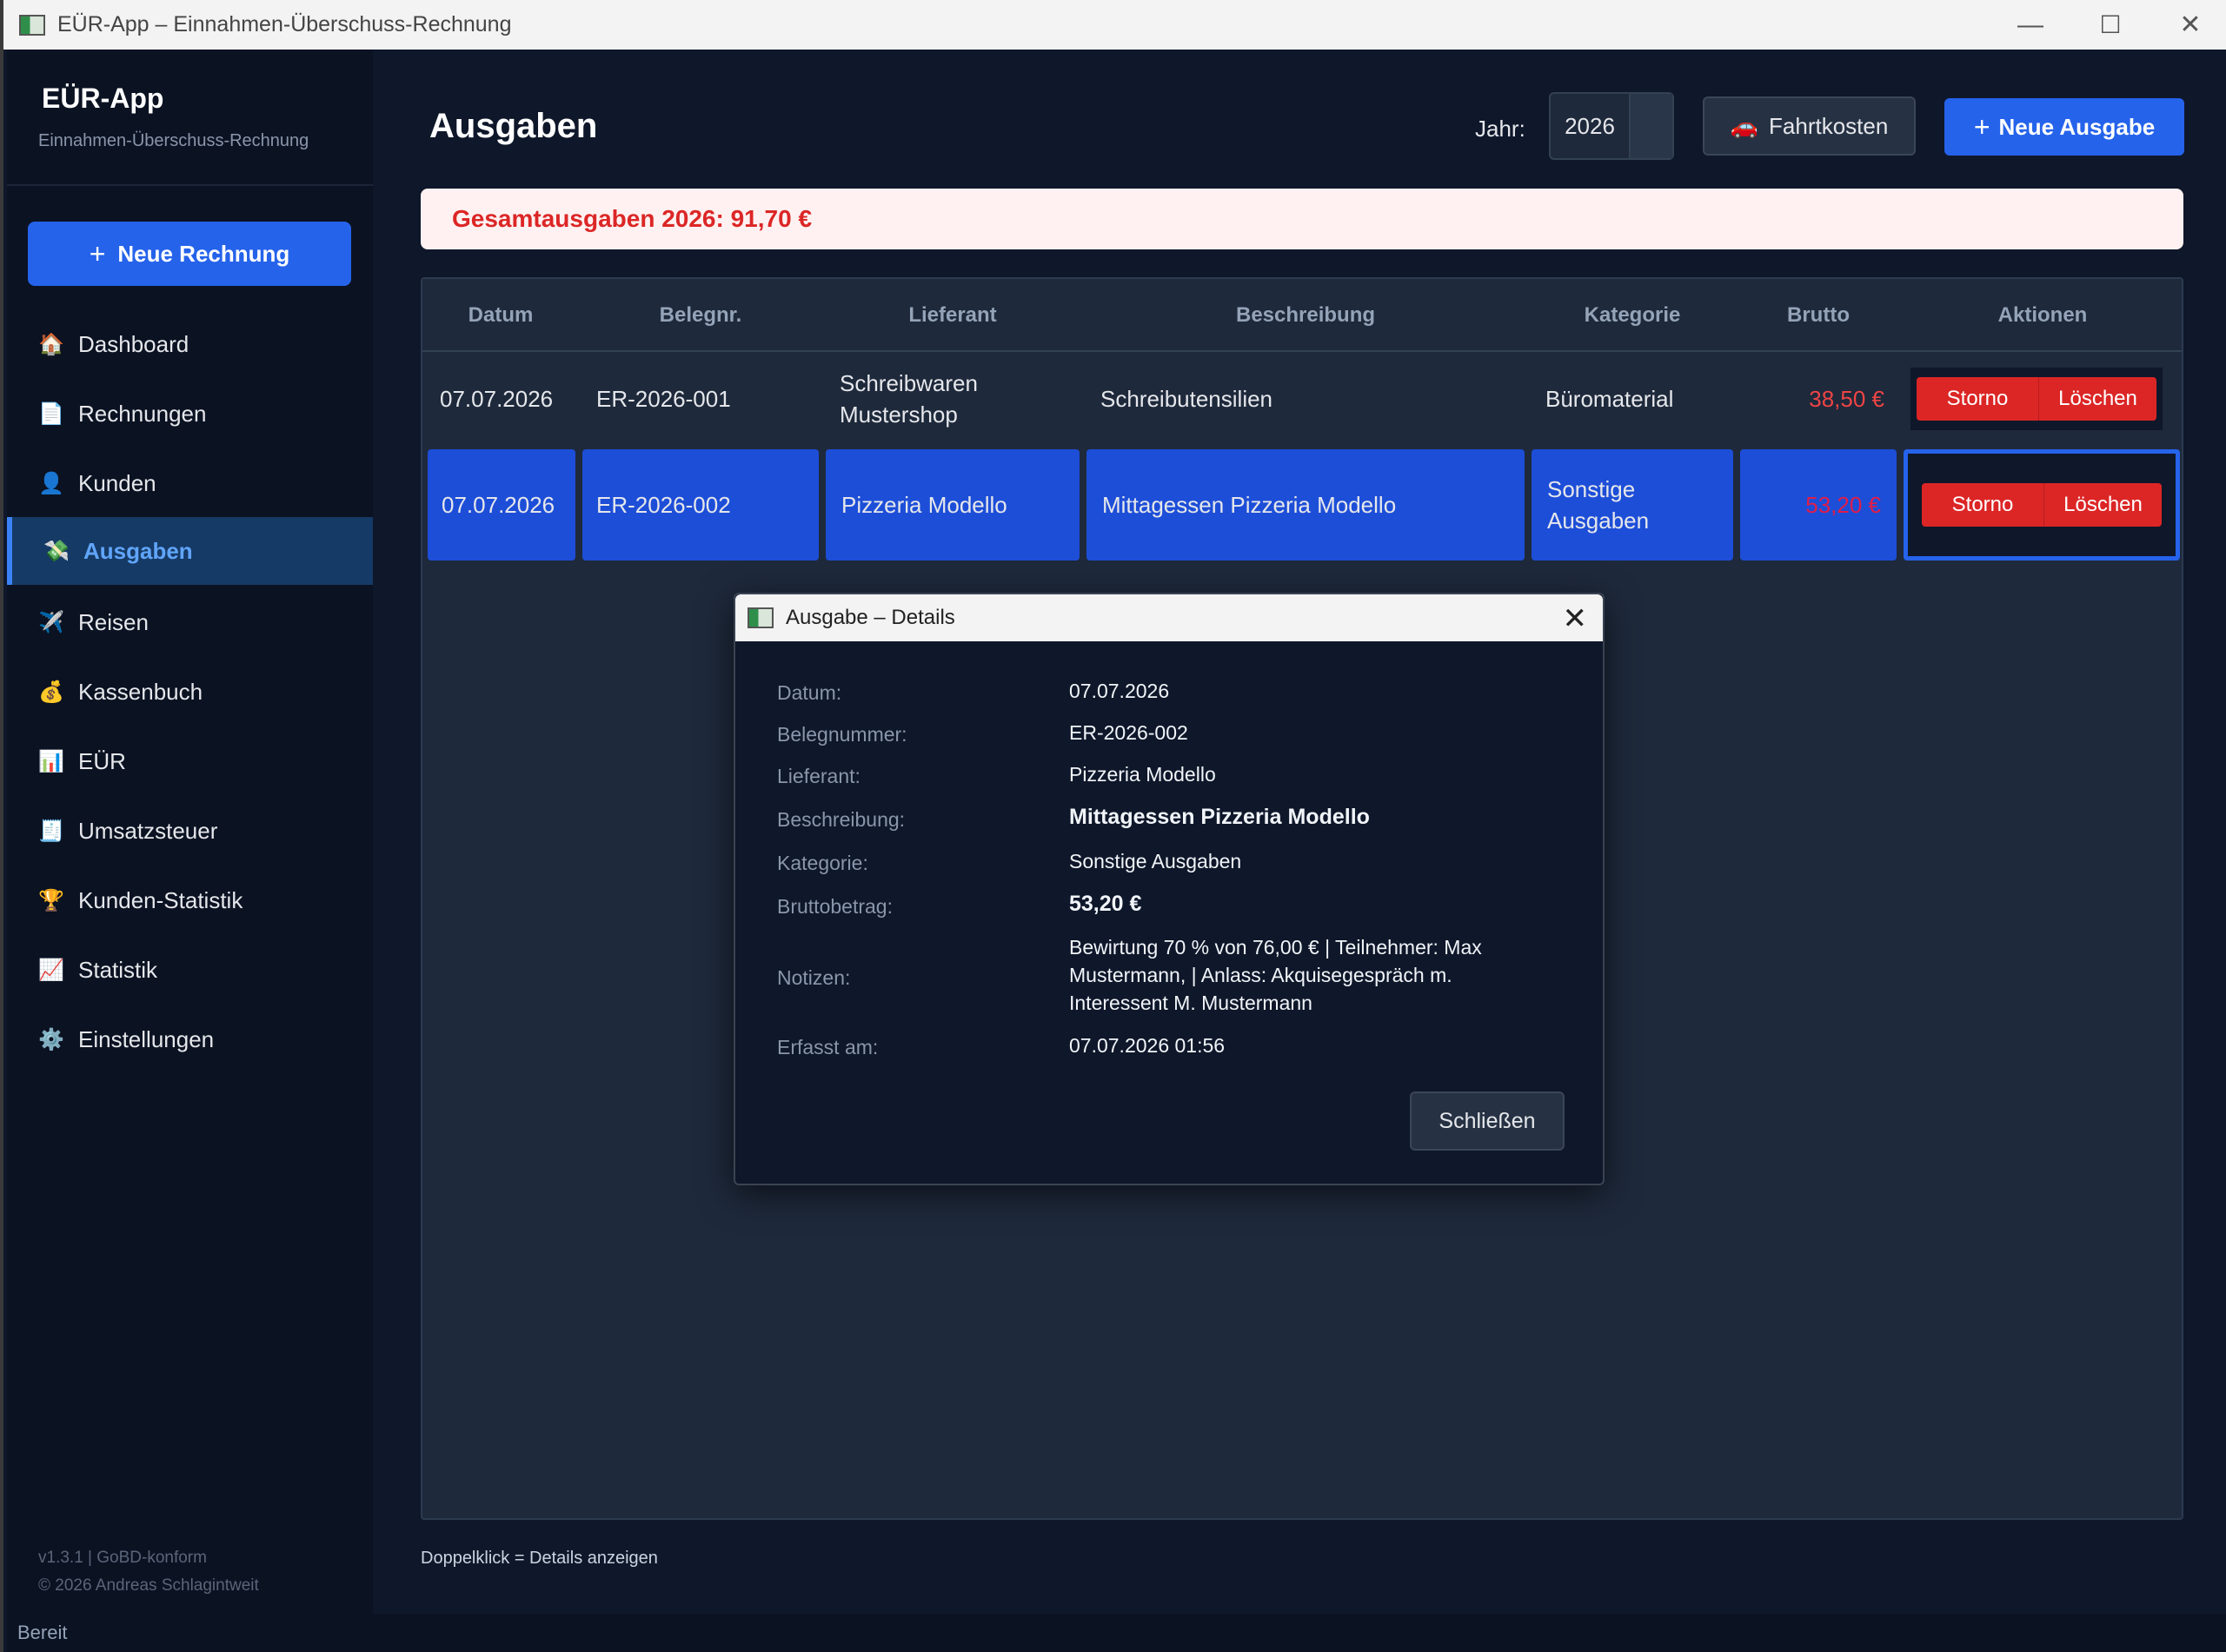  I want to click on sidebar-item-rechnungen: 📄 Rechnungen, so click(190, 414).